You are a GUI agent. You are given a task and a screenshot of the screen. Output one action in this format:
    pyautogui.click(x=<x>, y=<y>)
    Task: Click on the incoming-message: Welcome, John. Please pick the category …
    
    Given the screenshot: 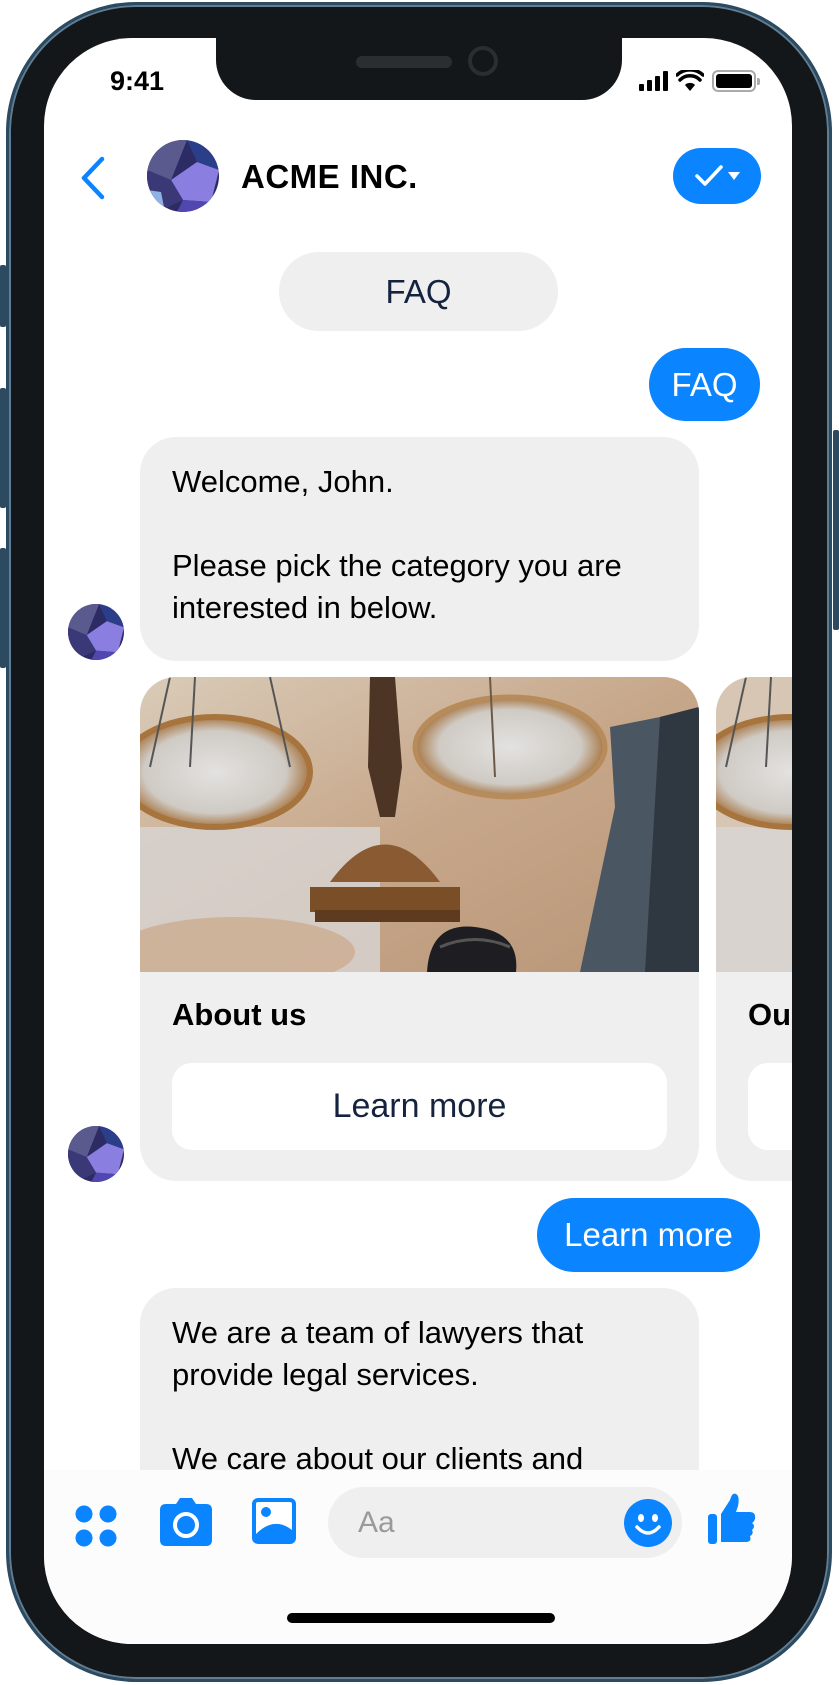 What is the action you would take?
    pyautogui.click(x=419, y=549)
    